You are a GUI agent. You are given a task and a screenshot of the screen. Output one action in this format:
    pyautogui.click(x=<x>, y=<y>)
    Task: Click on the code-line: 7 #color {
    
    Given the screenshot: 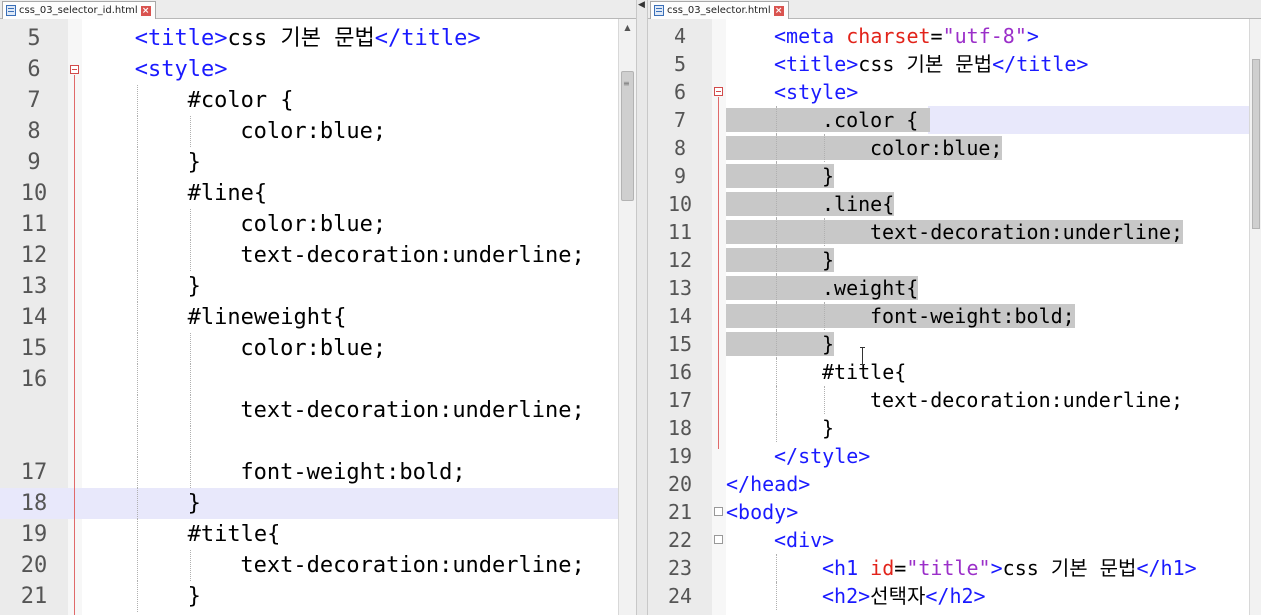 What is the action you would take?
    pyautogui.click(x=318, y=100)
    